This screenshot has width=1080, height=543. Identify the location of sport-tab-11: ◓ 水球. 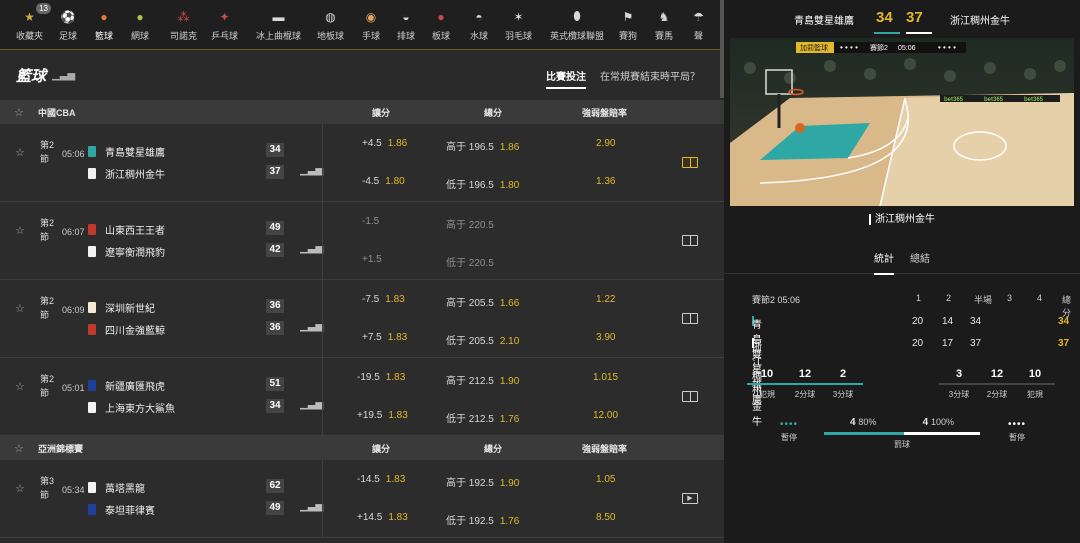
(479, 25).